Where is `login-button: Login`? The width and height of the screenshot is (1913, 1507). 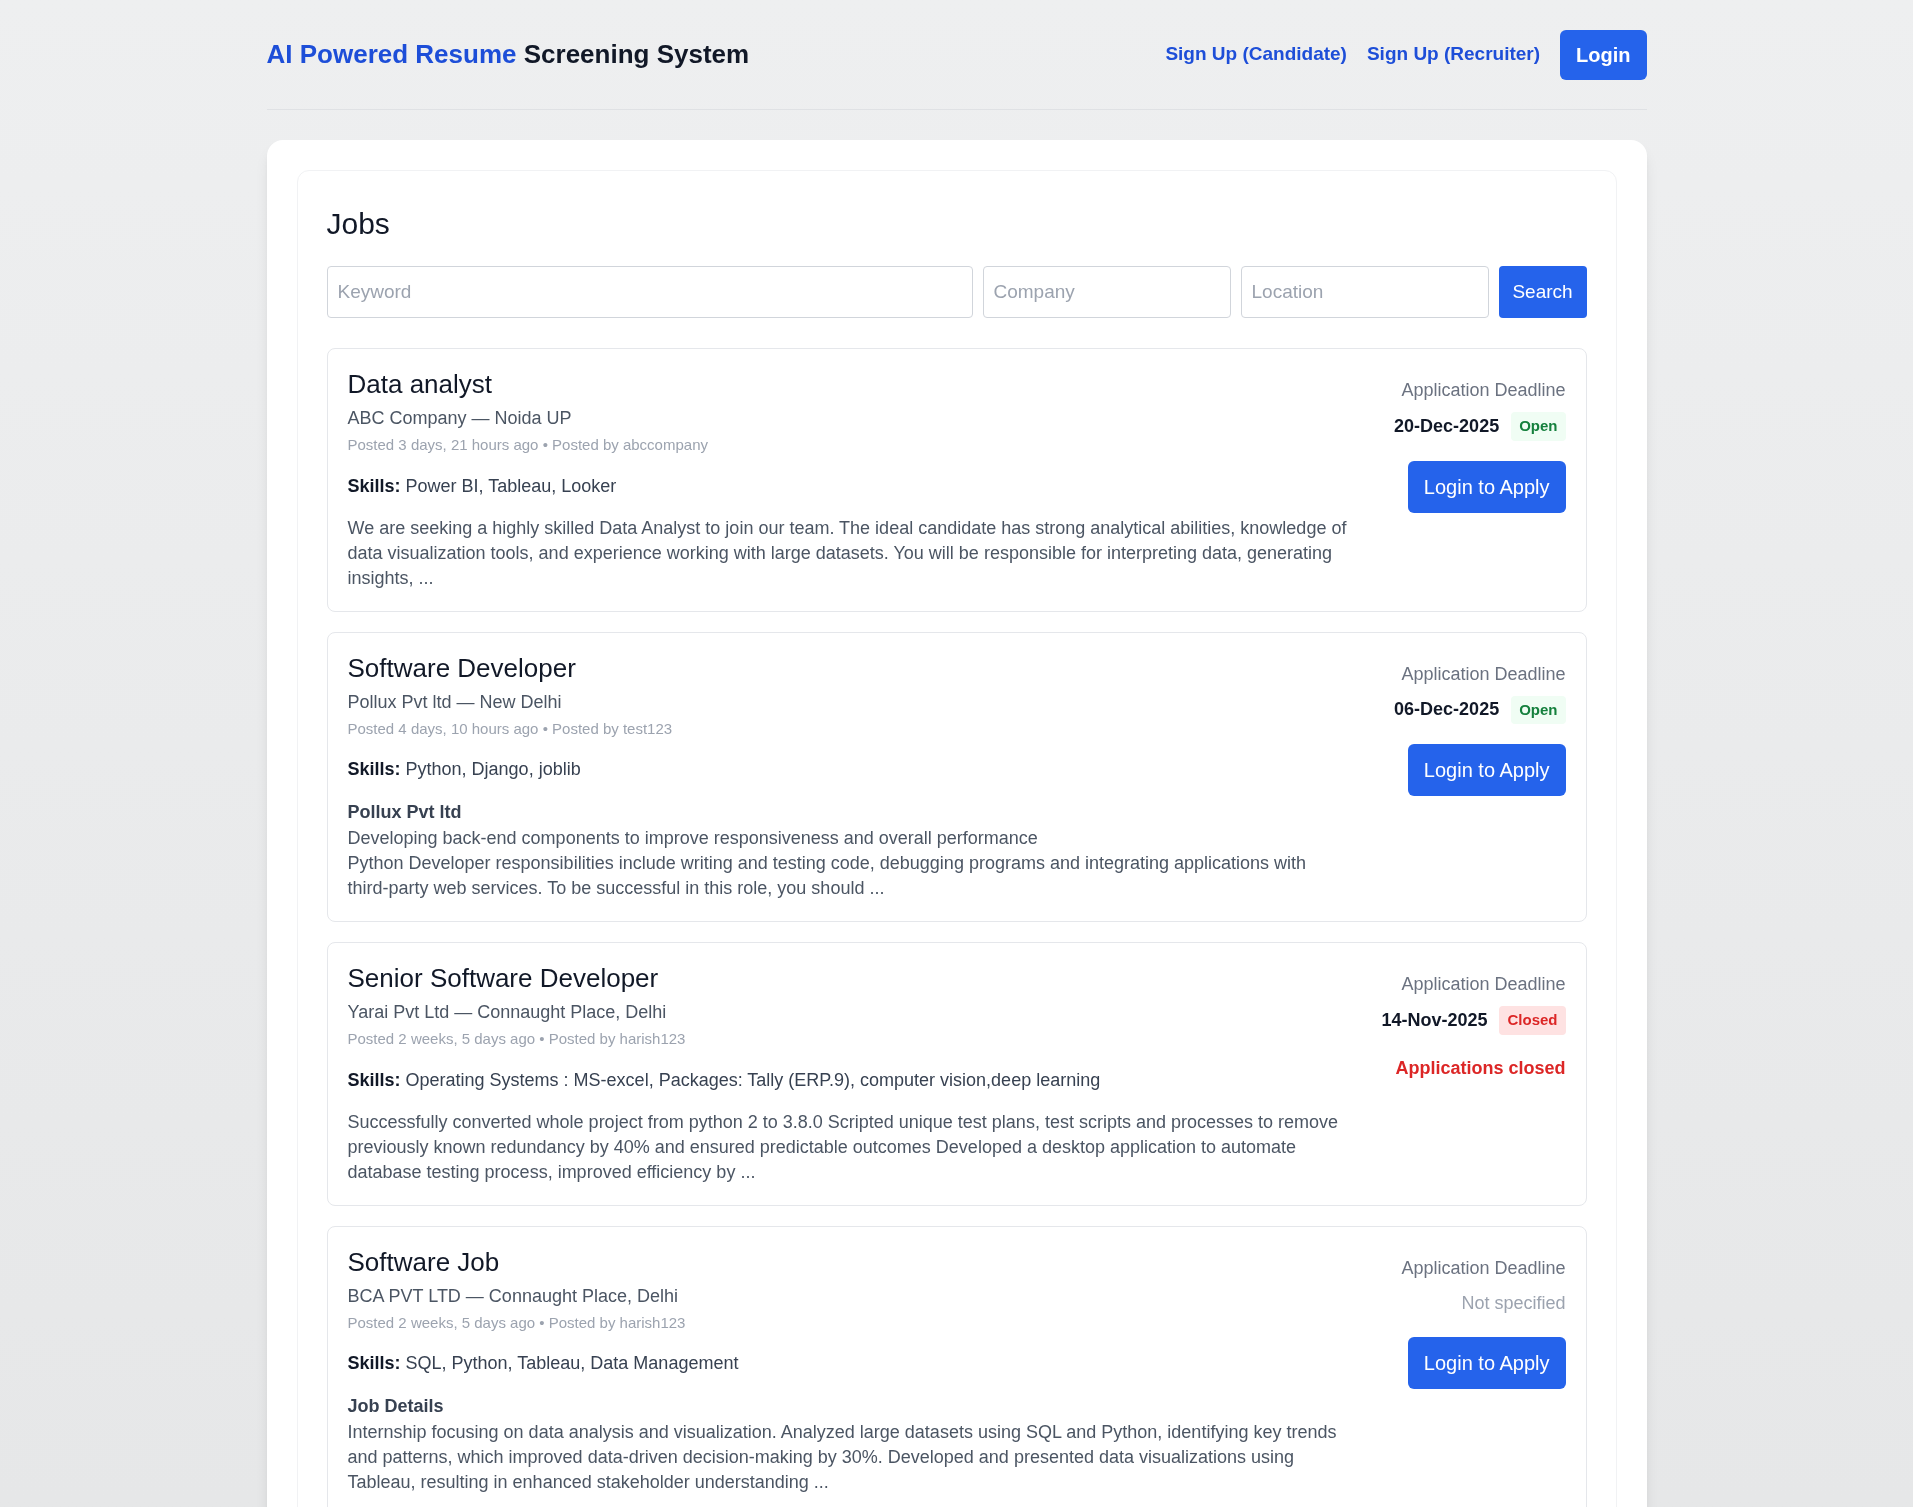
login-button: Login is located at coordinates (1603, 54).